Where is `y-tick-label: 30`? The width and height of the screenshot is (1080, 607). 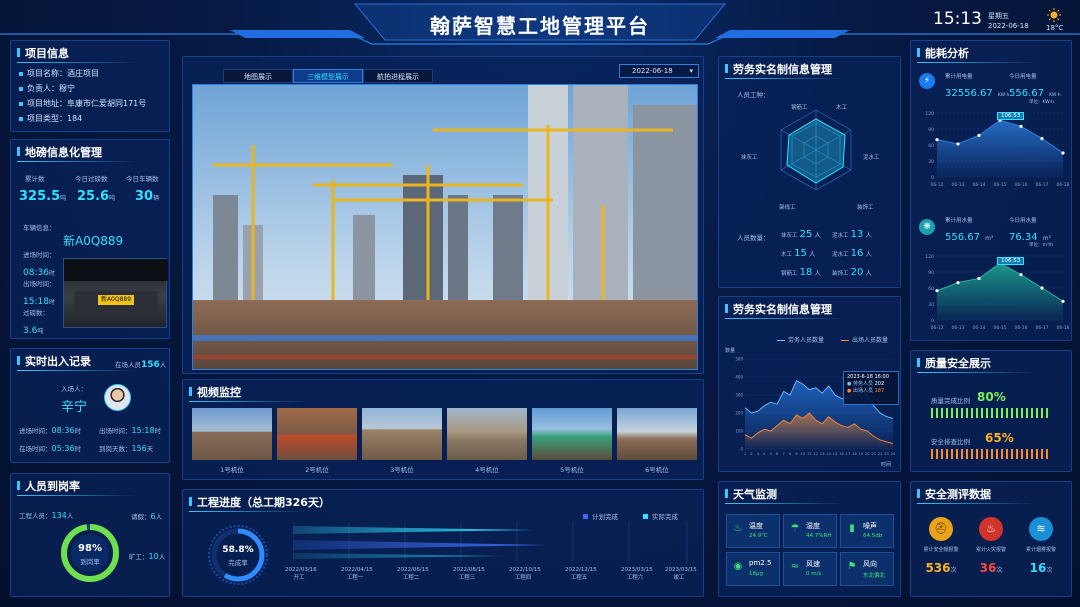
y-tick-label: 30 is located at coordinates (931, 162).